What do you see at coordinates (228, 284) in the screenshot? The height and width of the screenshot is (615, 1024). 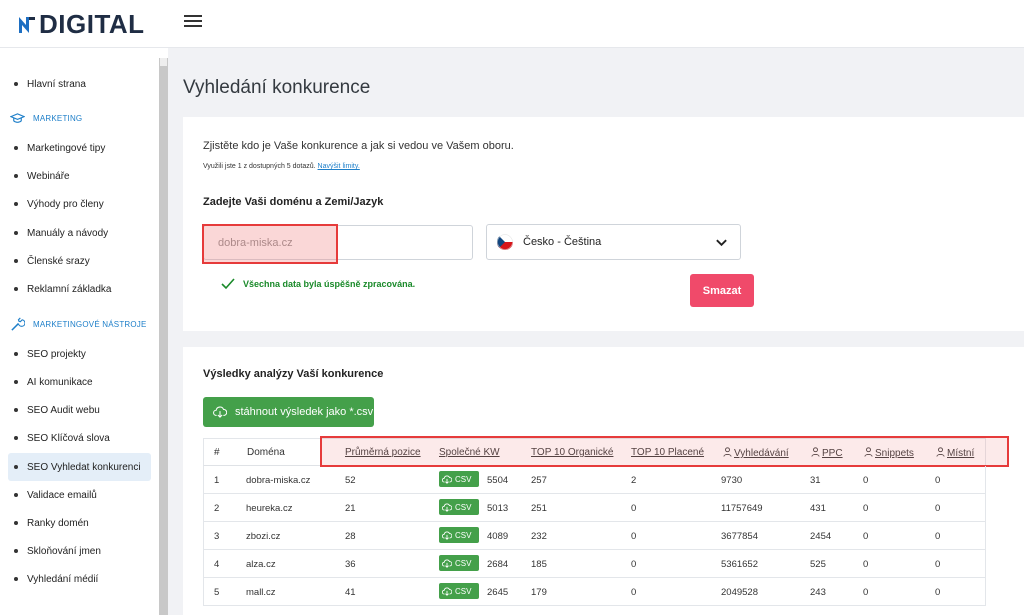 I see `checkmark-icon` at bounding box center [228, 284].